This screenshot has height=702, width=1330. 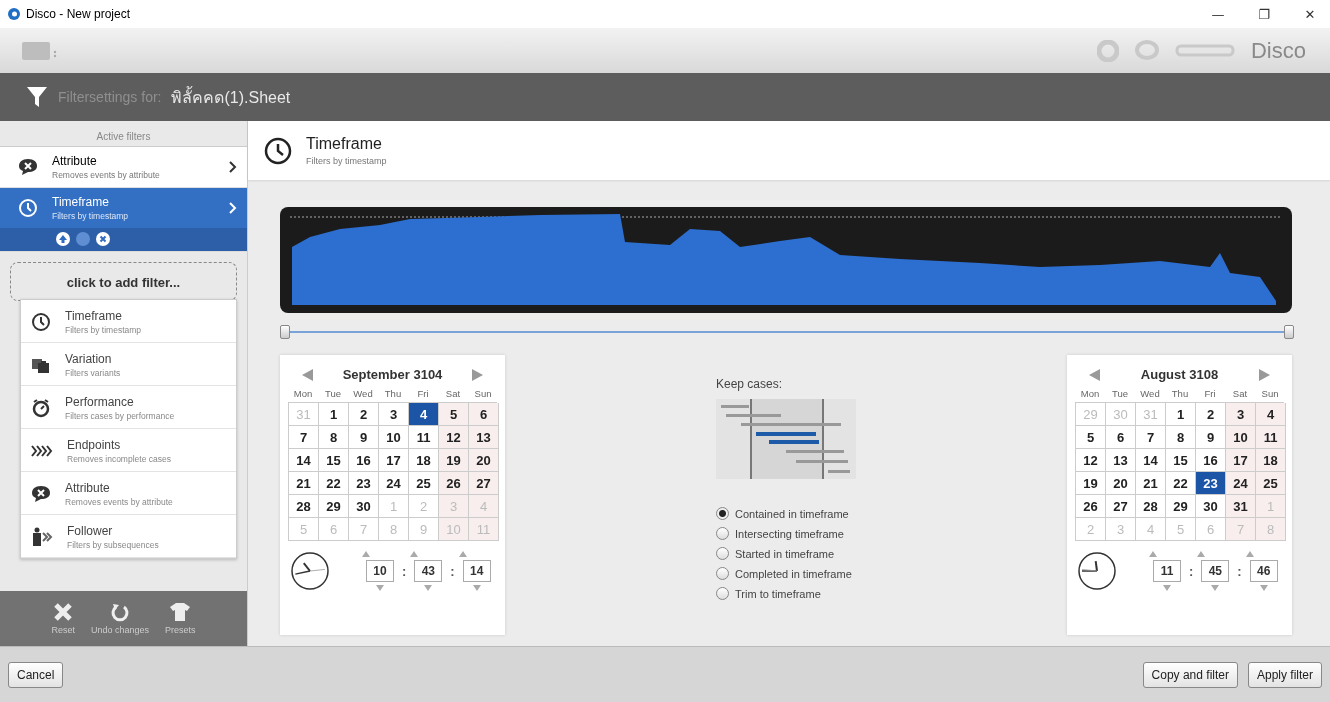 I want to click on radio-option: Completed in timeframe, so click(x=784, y=573).